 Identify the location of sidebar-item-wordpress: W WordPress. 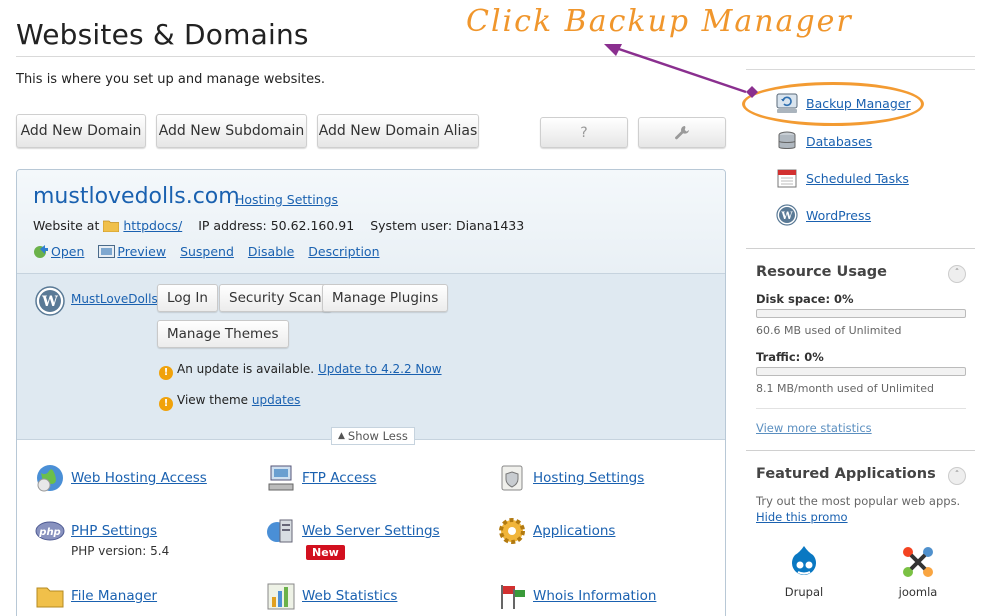
(823, 215).